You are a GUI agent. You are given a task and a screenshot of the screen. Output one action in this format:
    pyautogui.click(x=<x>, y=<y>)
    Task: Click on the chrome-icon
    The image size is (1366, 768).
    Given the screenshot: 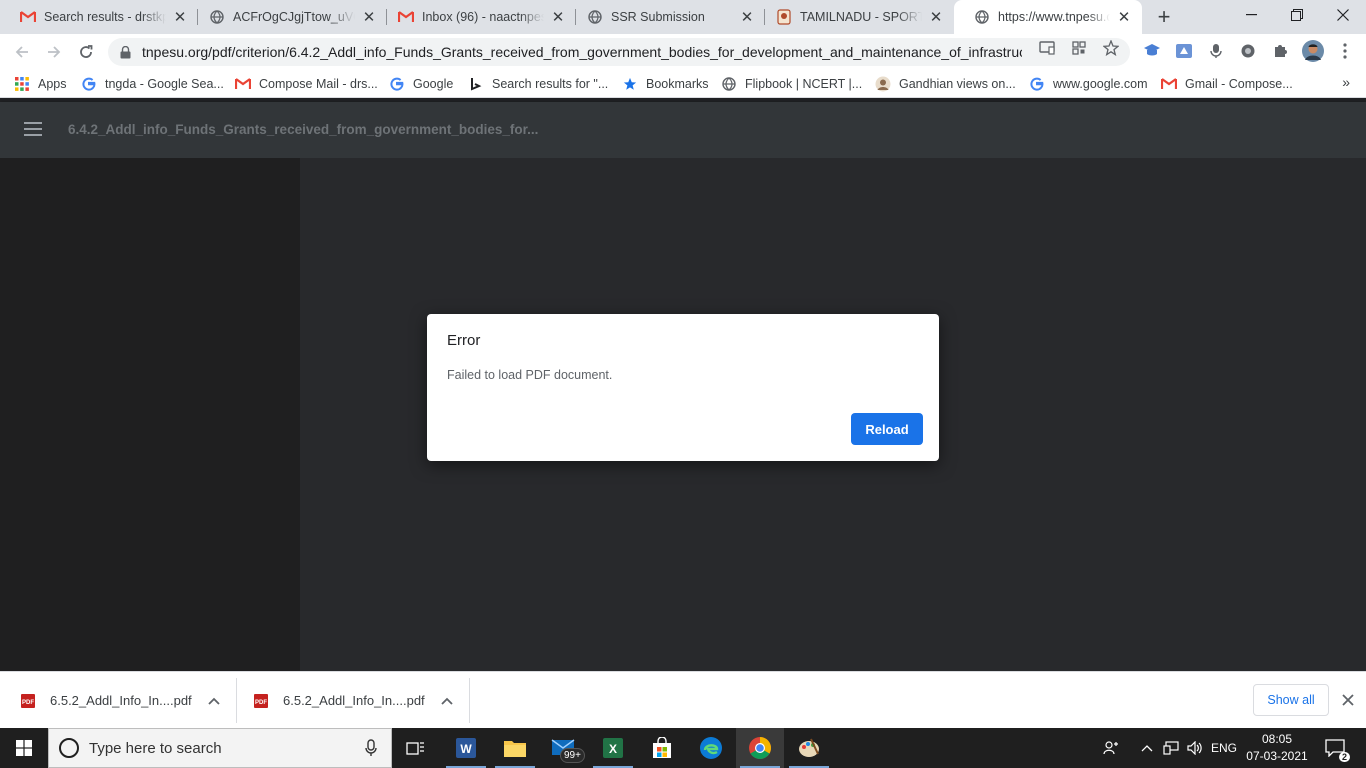 What is the action you would take?
    pyautogui.click(x=760, y=748)
    